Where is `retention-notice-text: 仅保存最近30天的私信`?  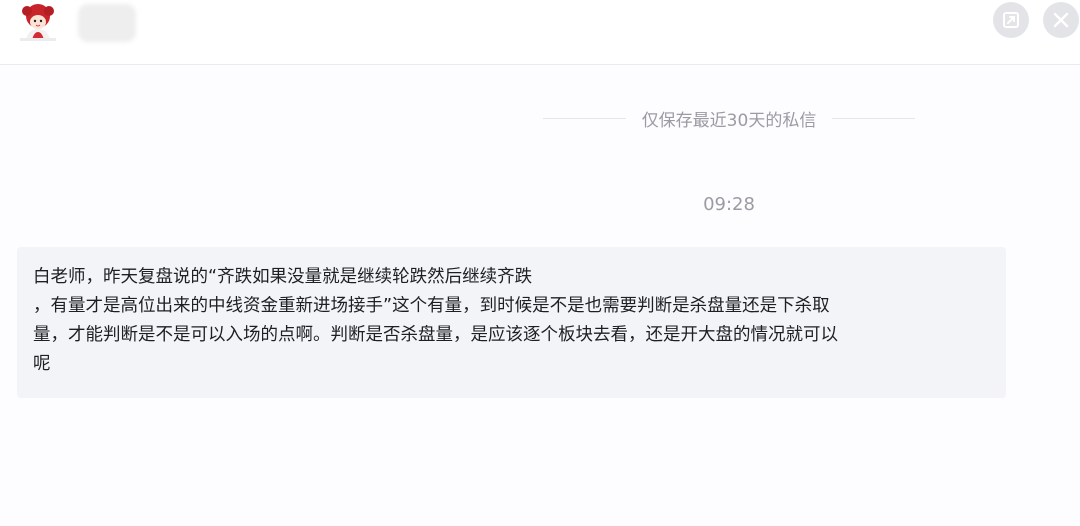 retention-notice-text: 仅保存最近30天的私信 is located at coordinates (729, 120).